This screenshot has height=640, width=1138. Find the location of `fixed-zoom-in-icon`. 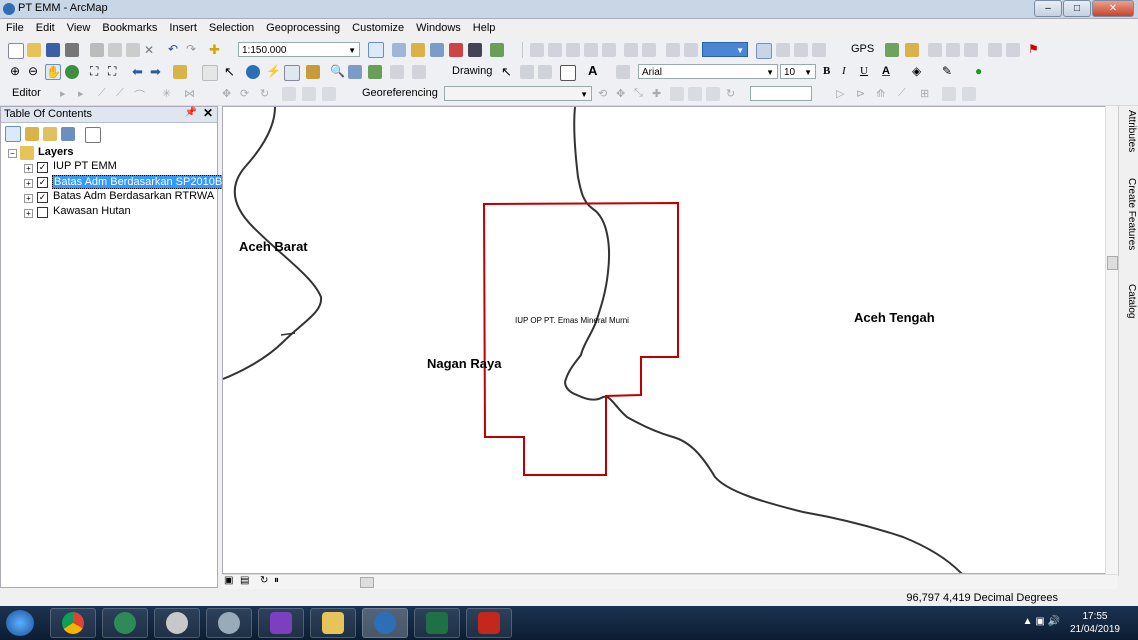

fixed-zoom-in-icon is located at coordinates (631, 50).